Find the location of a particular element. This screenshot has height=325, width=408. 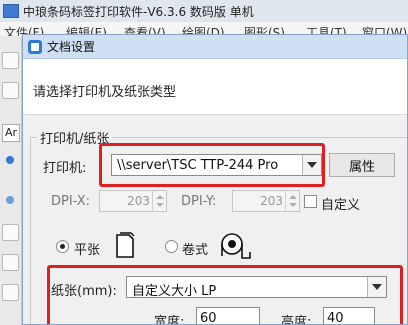

printer-select: \\server\TSC TTP-244 Pro is located at coordinates (216, 165).